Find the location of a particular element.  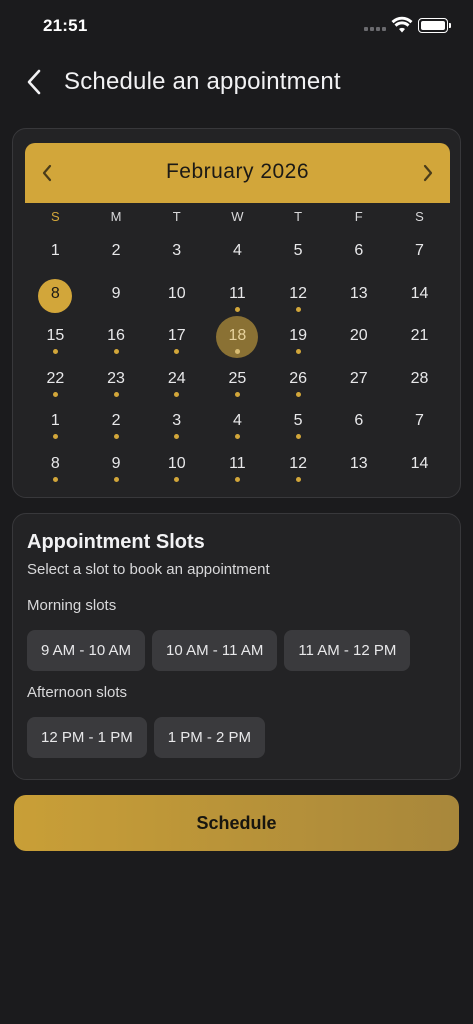

morning-slot-button: 9 AM - 10 AM is located at coordinates (86, 650).